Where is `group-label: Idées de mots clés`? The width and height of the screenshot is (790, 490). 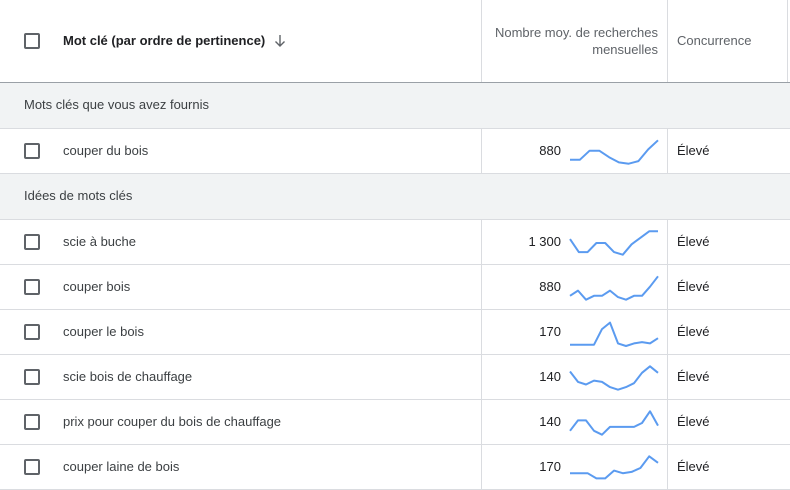 group-label: Idées de mots clés is located at coordinates (78, 195).